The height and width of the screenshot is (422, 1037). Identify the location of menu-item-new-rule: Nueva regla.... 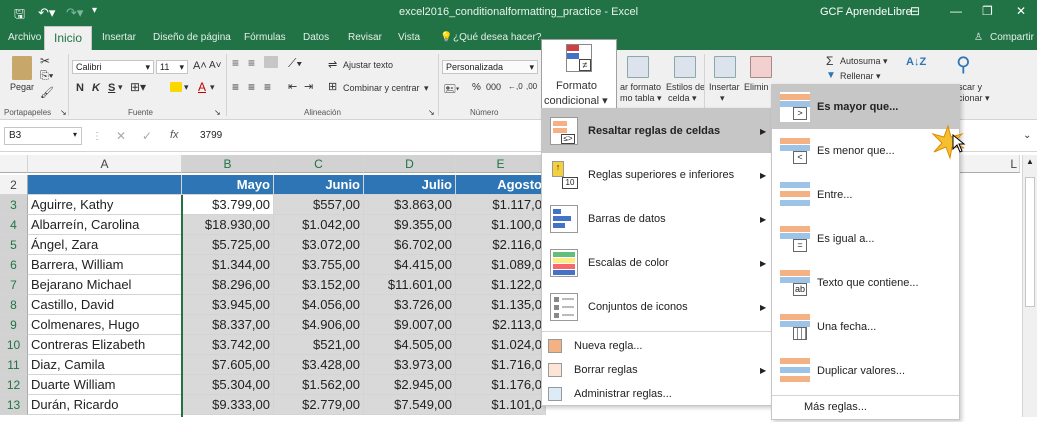
(657, 347).